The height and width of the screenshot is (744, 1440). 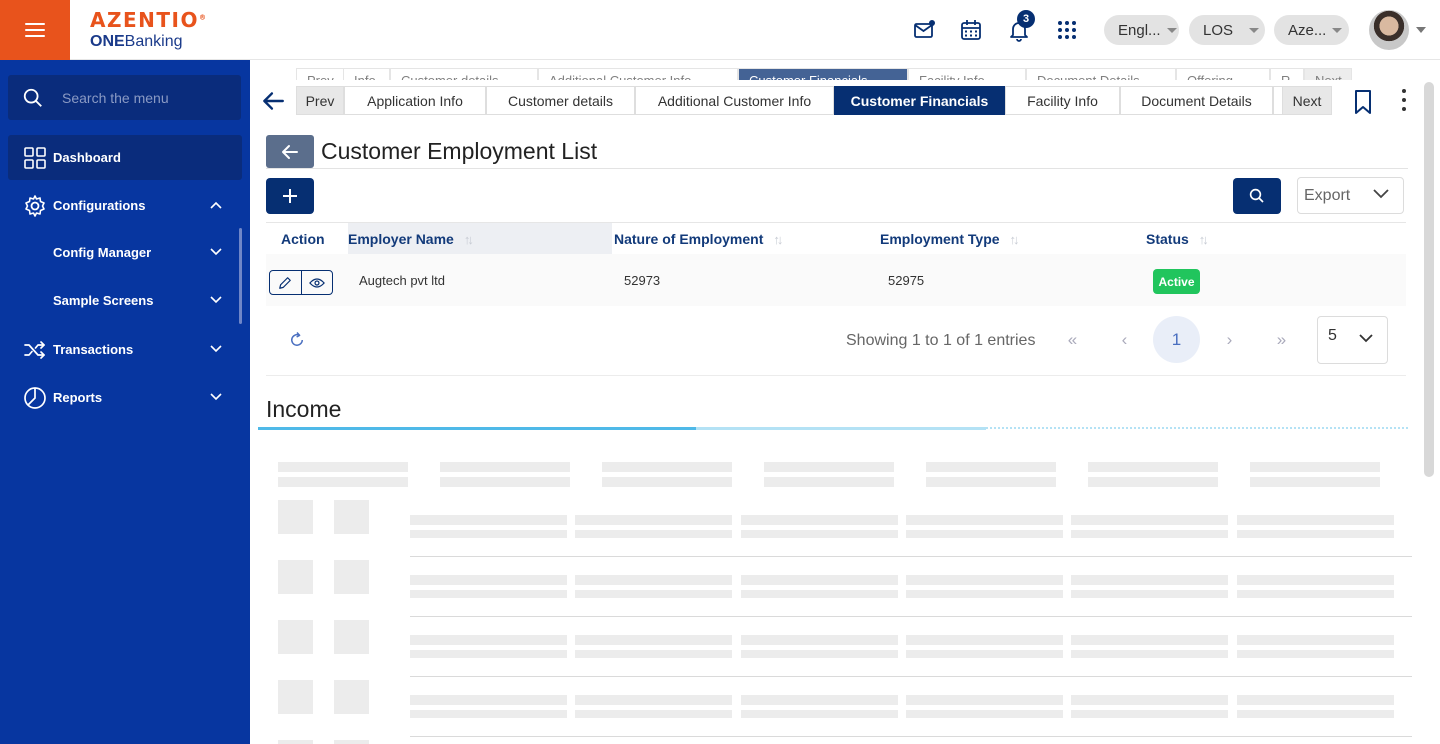 I want to click on hamburger-menu-button, so click(x=35, y=30).